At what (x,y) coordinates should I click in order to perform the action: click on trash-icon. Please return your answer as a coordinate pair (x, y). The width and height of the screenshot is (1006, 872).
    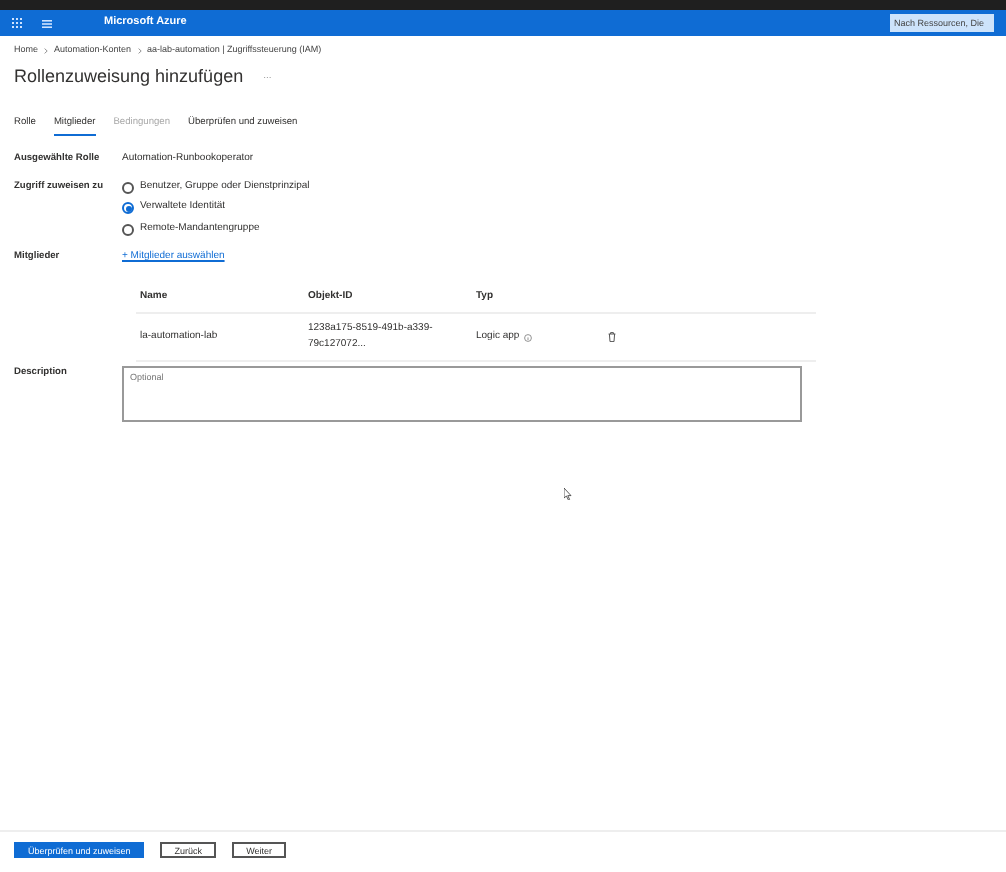
    Looking at the image, I should click on (612, 337).